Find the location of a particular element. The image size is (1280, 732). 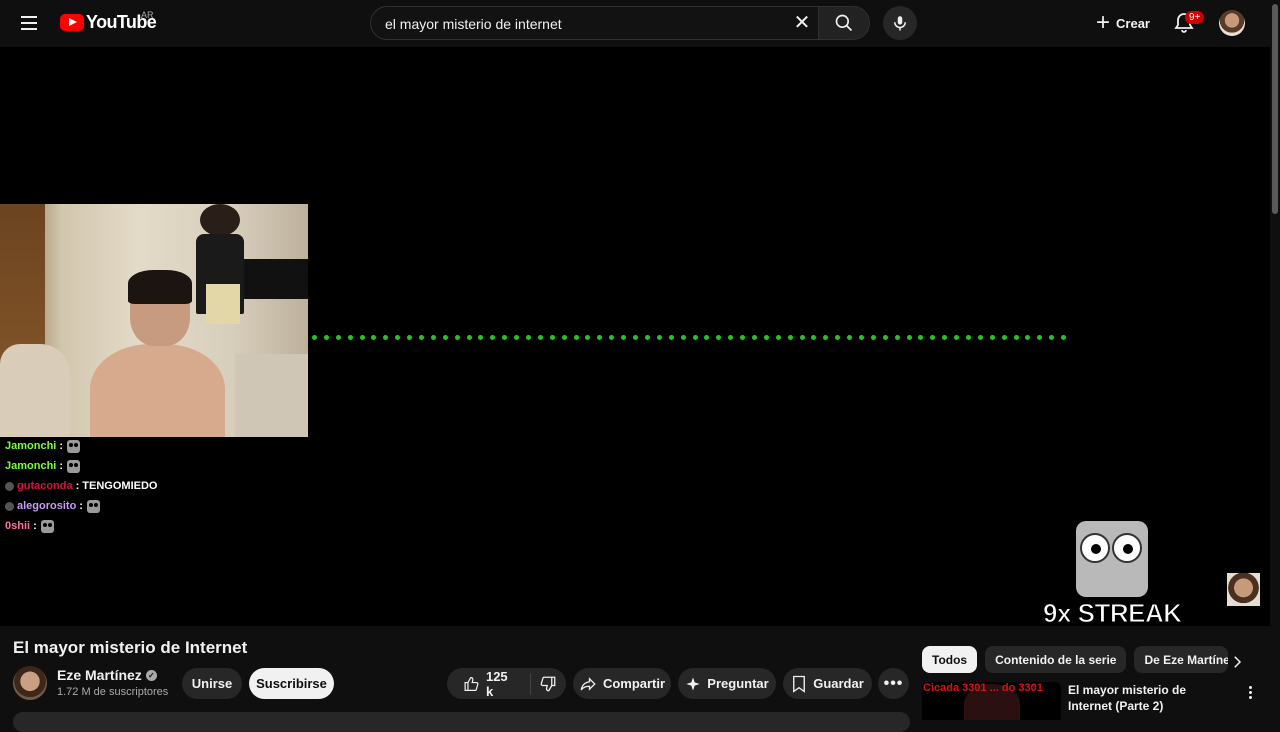

search-query: el mayor misterio de internet is located at coordinates (473, 24).